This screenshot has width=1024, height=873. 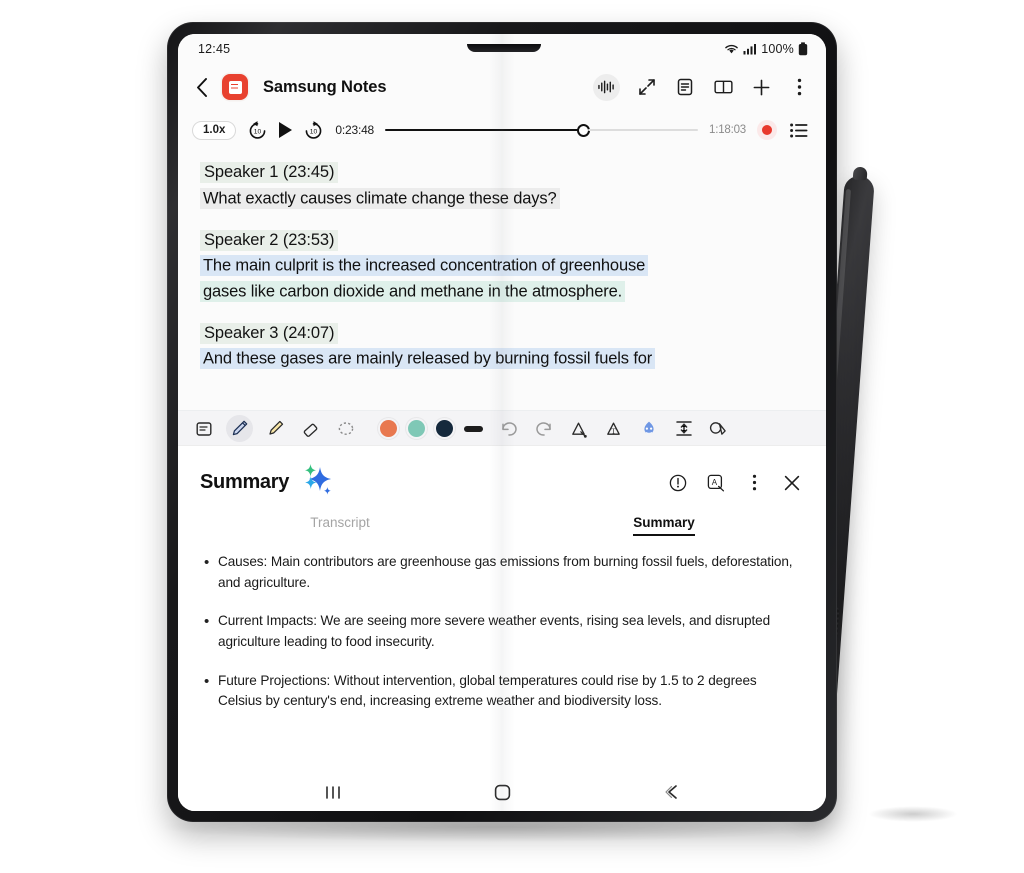 What do you see at coordinates (685, 87) in the screenshot?
I see `note-list-icon` at bounding box center [685, 87].